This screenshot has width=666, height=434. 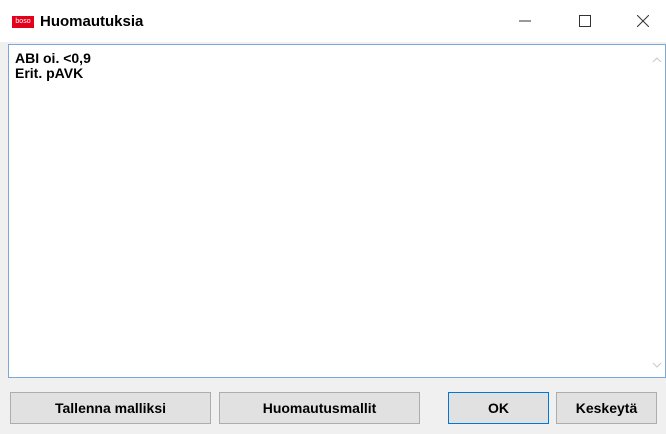 I want to click on title-bar: boso Huomautuksia, so click(x=333, y=21).